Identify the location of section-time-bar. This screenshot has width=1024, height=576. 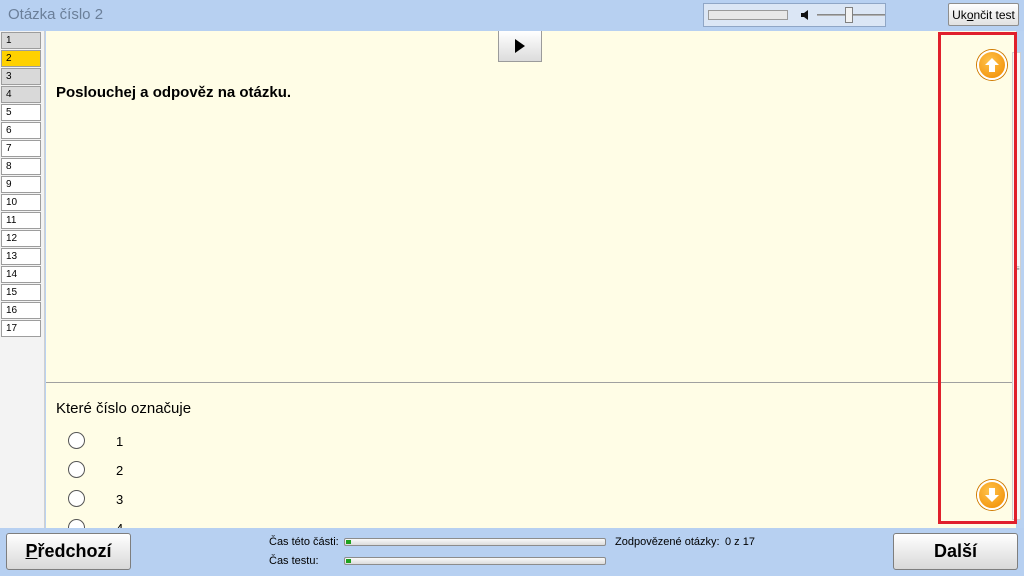
(475, 542).